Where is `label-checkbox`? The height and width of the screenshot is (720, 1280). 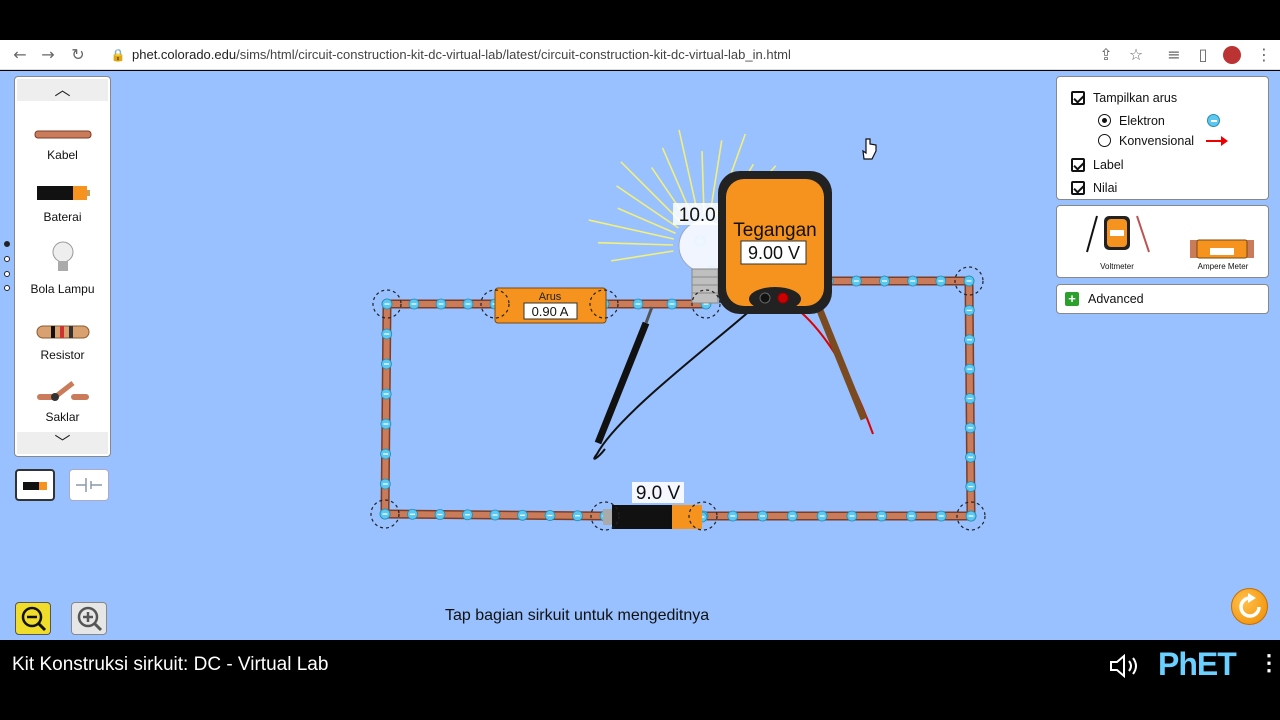 label-checkbox is located at coordinates (1078, 165).